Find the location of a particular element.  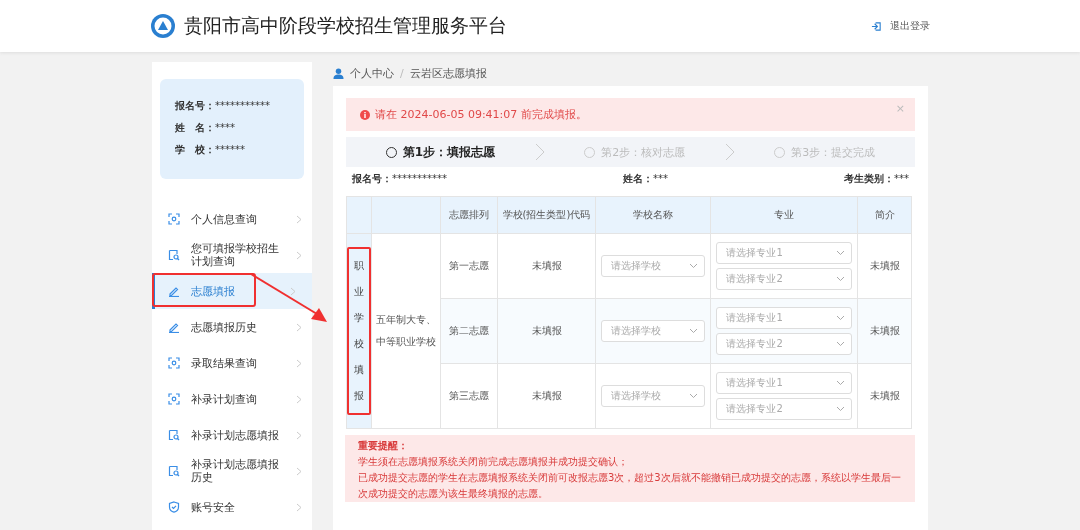

step: 第1步：填报志愿 is located at coordinates (440, 152).